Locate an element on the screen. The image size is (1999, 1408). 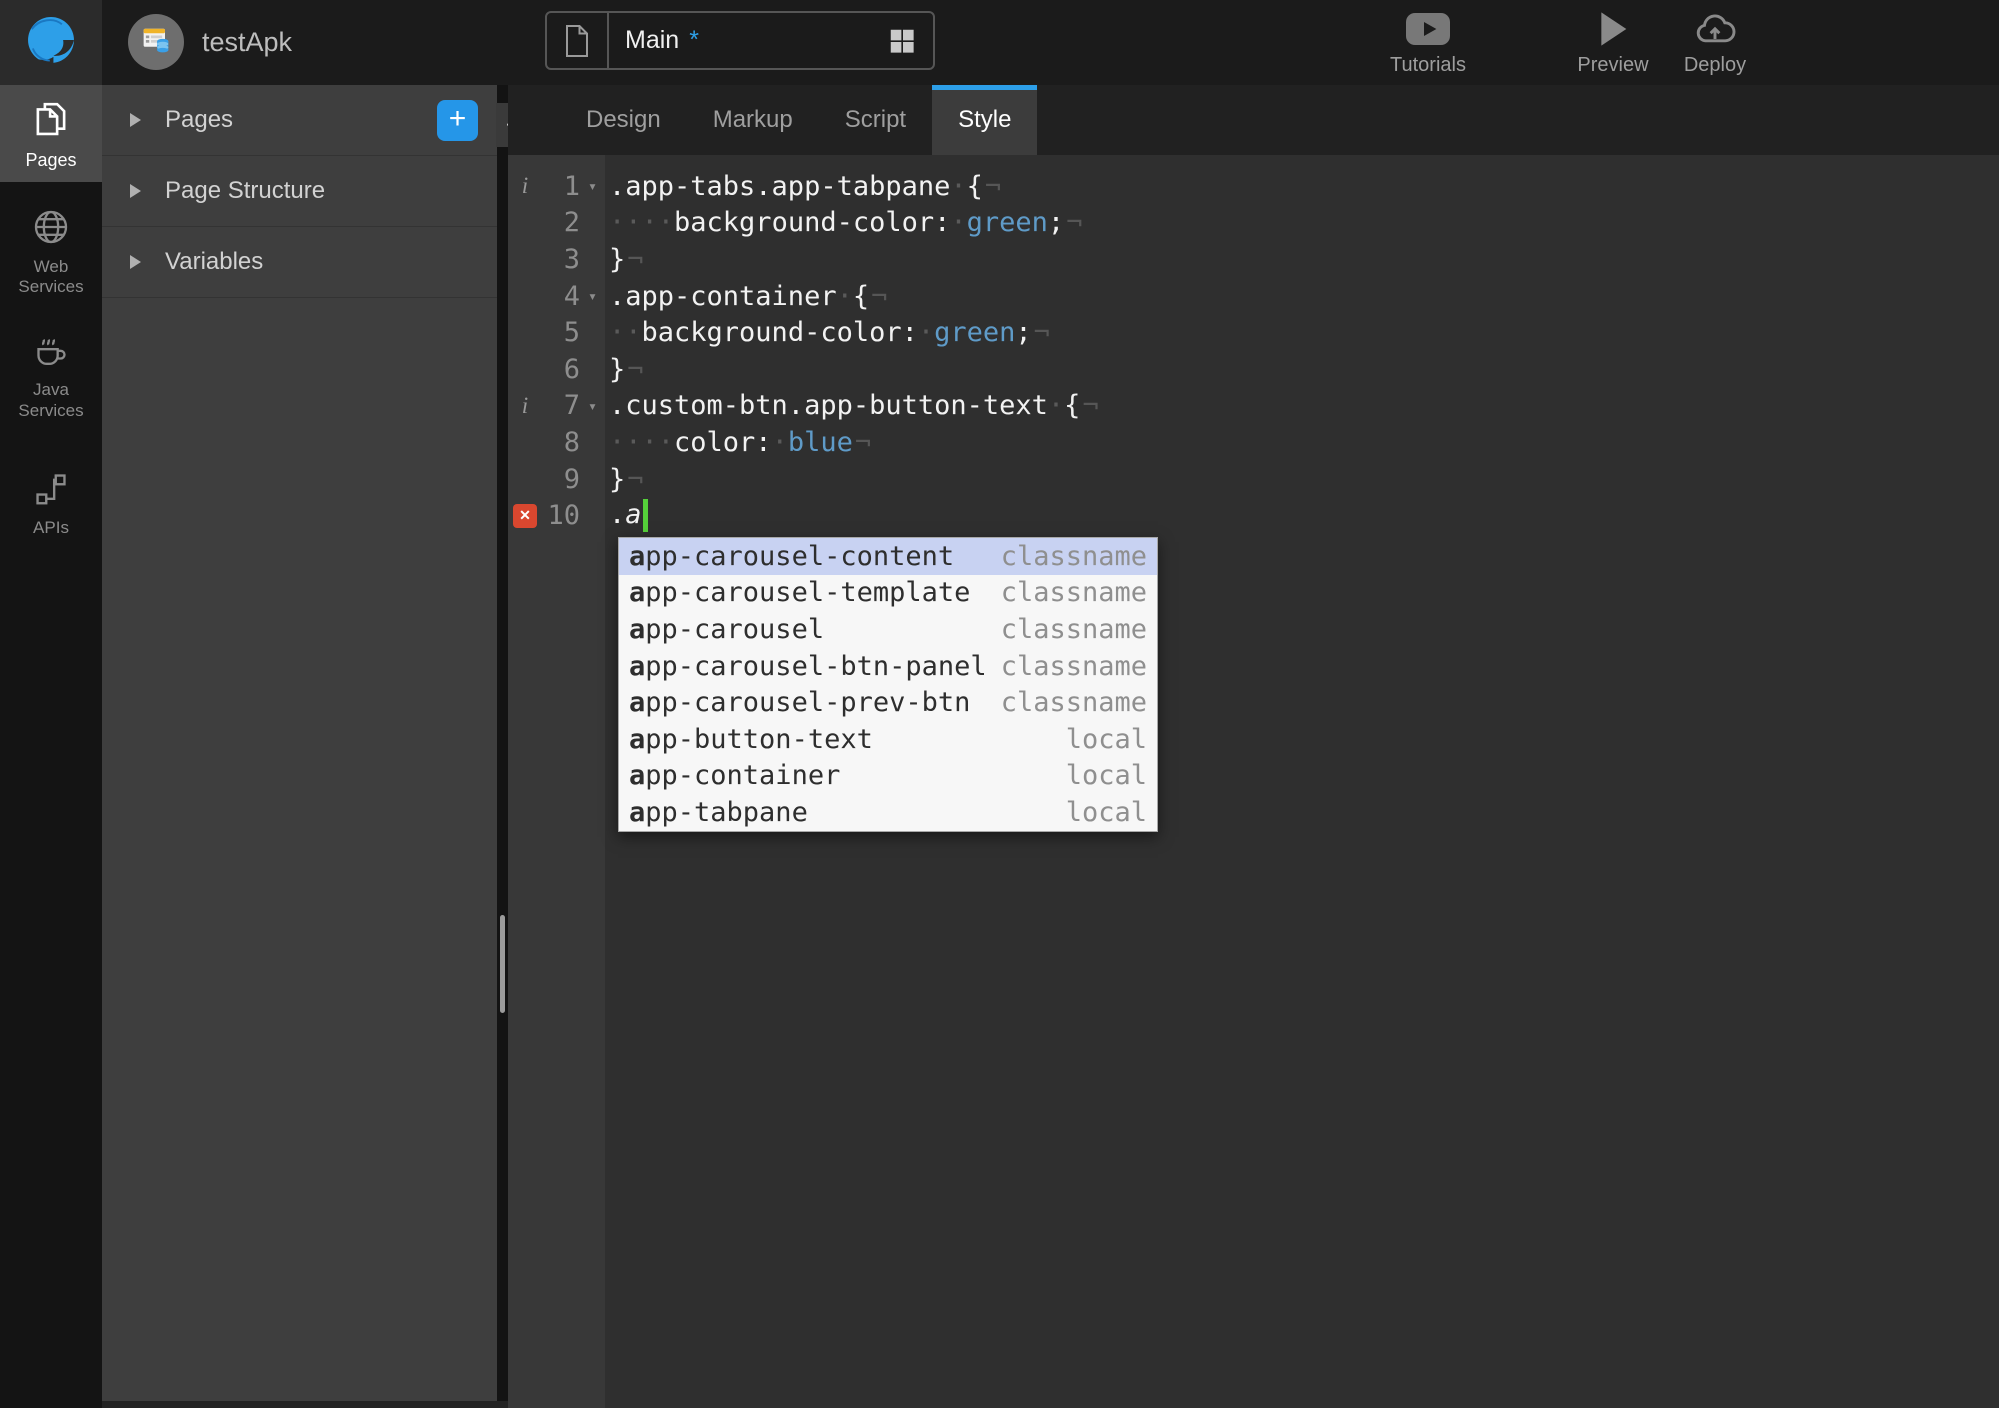
line-number: 2 is located at coordinates (571, 223).